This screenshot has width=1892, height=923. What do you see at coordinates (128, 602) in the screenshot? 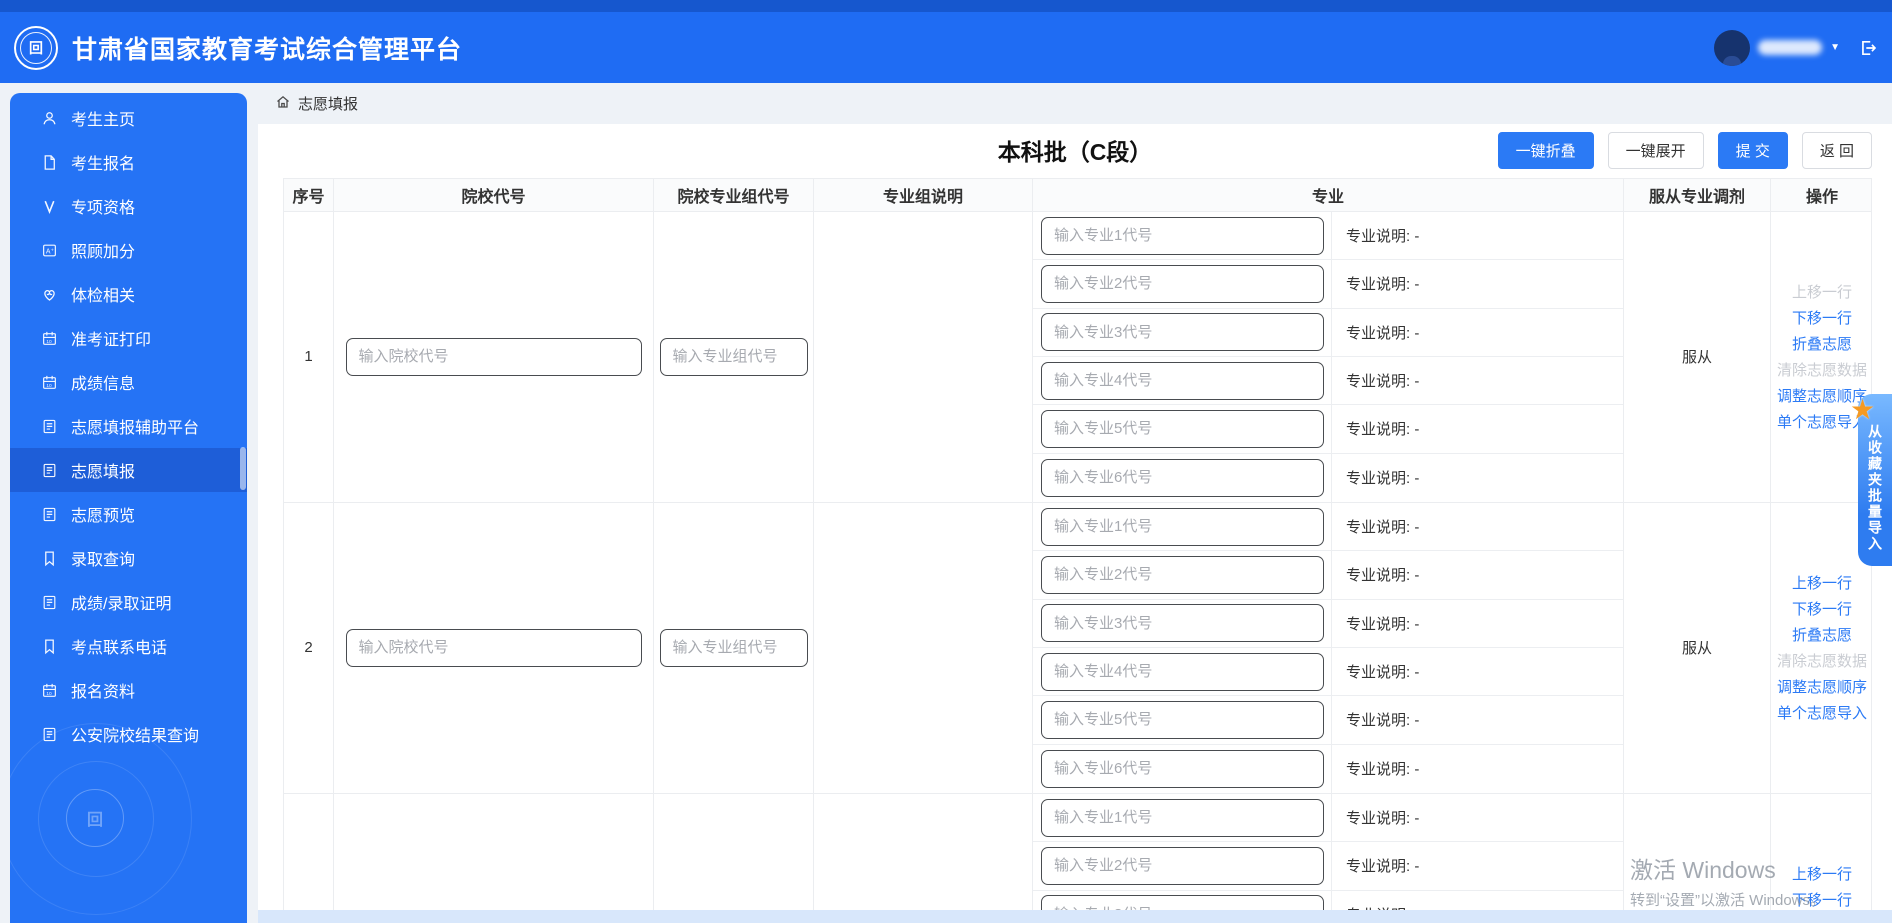
I see `sidebar-item-11: 成绩/录取证明` at bounding box center [128, 602].